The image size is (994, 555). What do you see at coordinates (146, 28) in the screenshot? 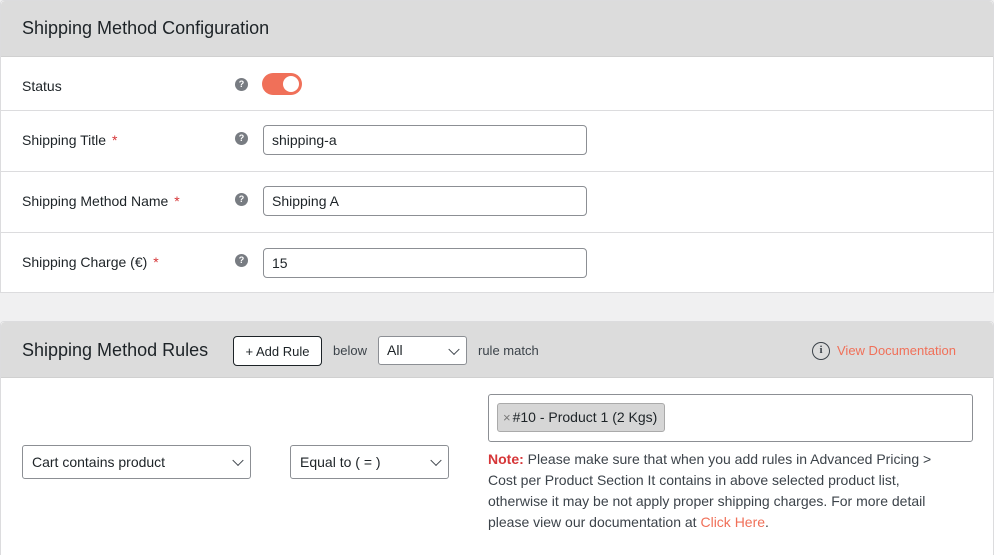
I see `config-title: Shipping Method Configuration` at bounding box center [146, 28].